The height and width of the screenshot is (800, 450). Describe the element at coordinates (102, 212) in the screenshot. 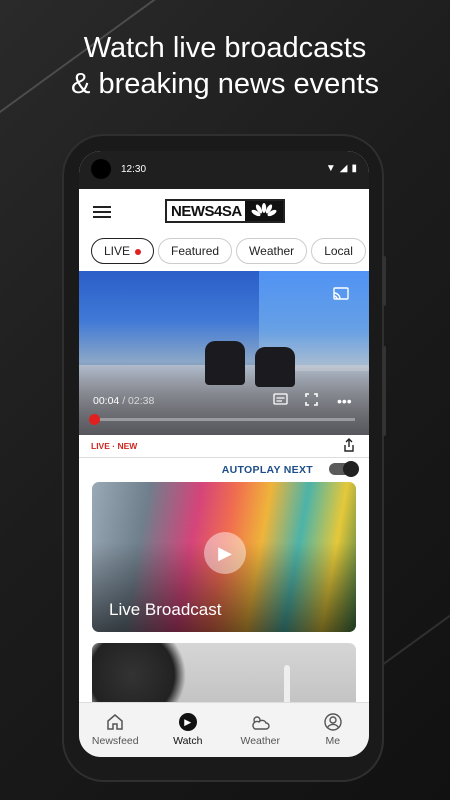

I see `hamburger-menu-icon` at that location.